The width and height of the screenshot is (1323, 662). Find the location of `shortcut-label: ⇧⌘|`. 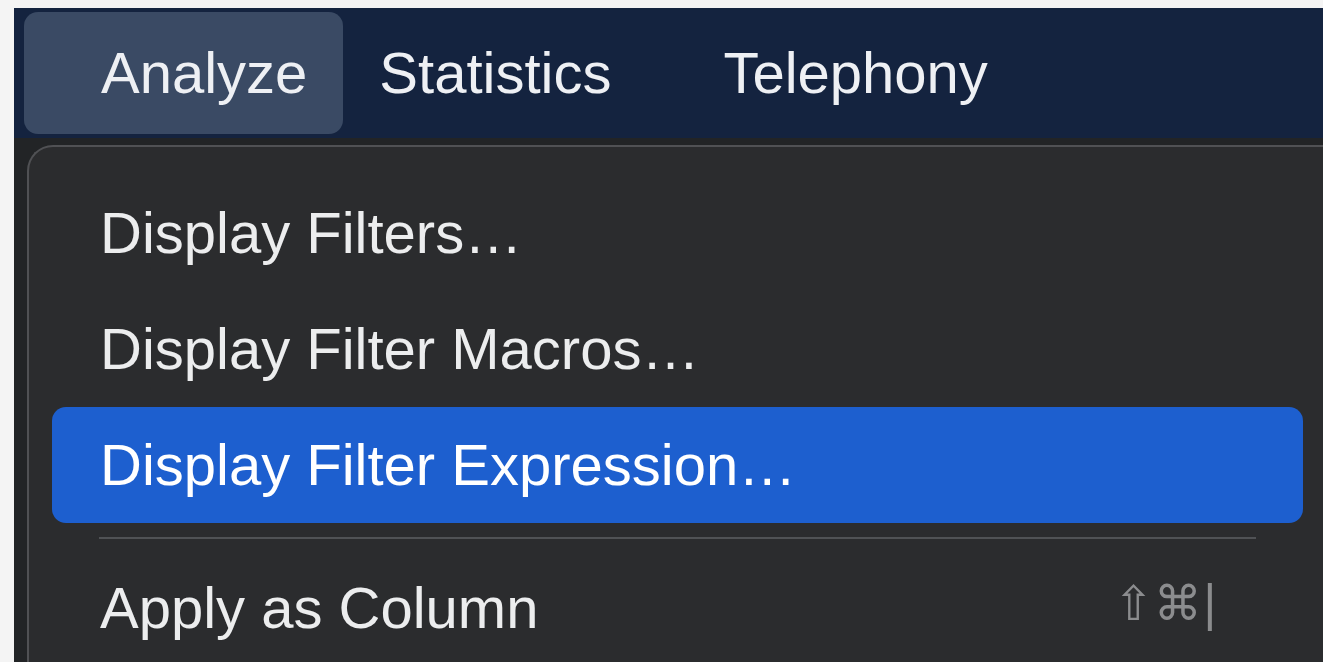

shortcut-label: ⇧⌘| is located at coordinates (1165, 606).